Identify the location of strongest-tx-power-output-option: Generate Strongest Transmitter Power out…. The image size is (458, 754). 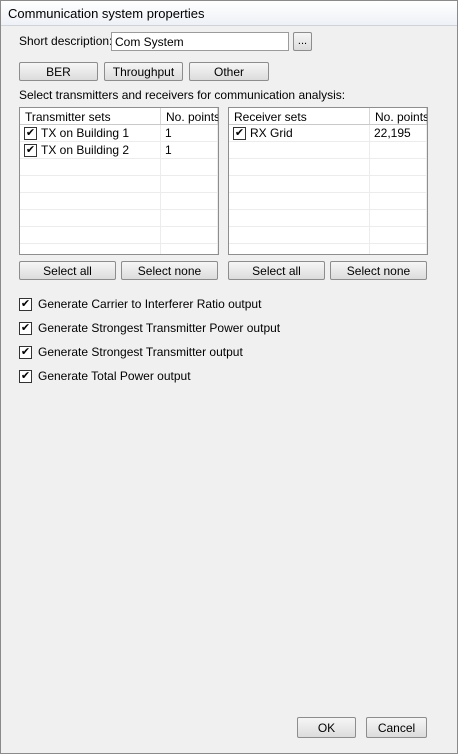
(149, 328).